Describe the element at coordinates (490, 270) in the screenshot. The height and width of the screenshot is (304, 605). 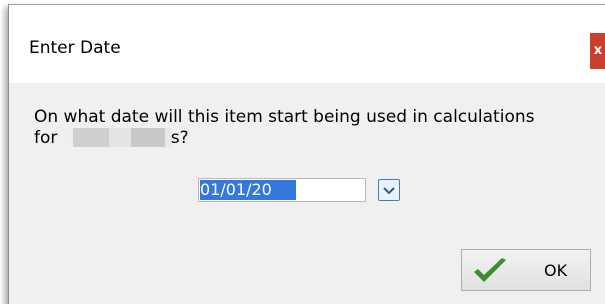
I see `checkmark-icon` at that location.